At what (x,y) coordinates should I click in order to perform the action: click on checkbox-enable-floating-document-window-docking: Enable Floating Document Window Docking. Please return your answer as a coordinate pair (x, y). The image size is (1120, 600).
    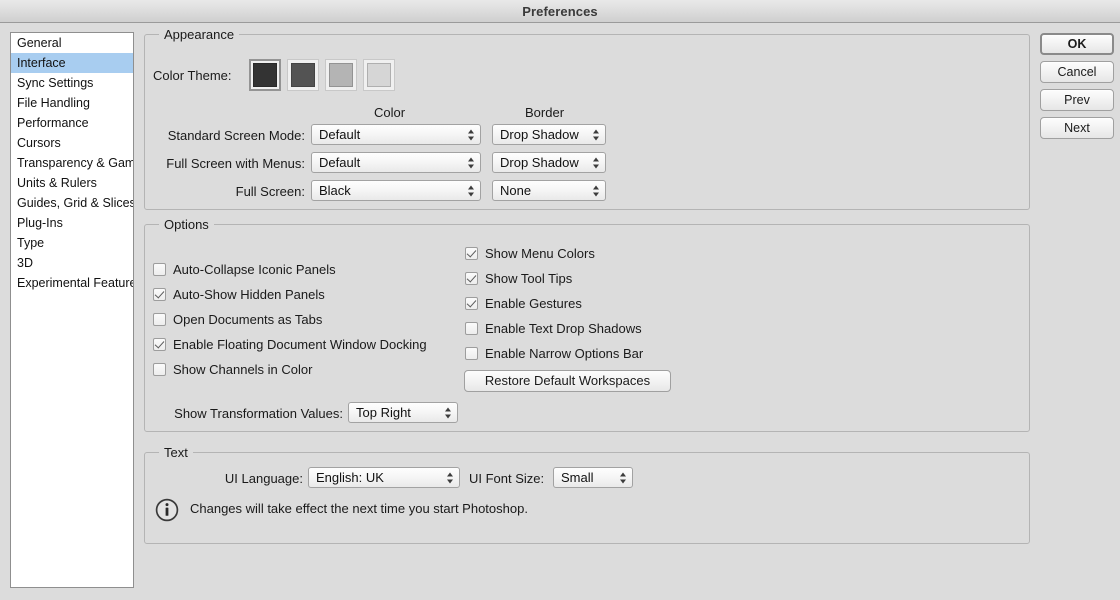
    Looking at the image, I should click on (290, 344).